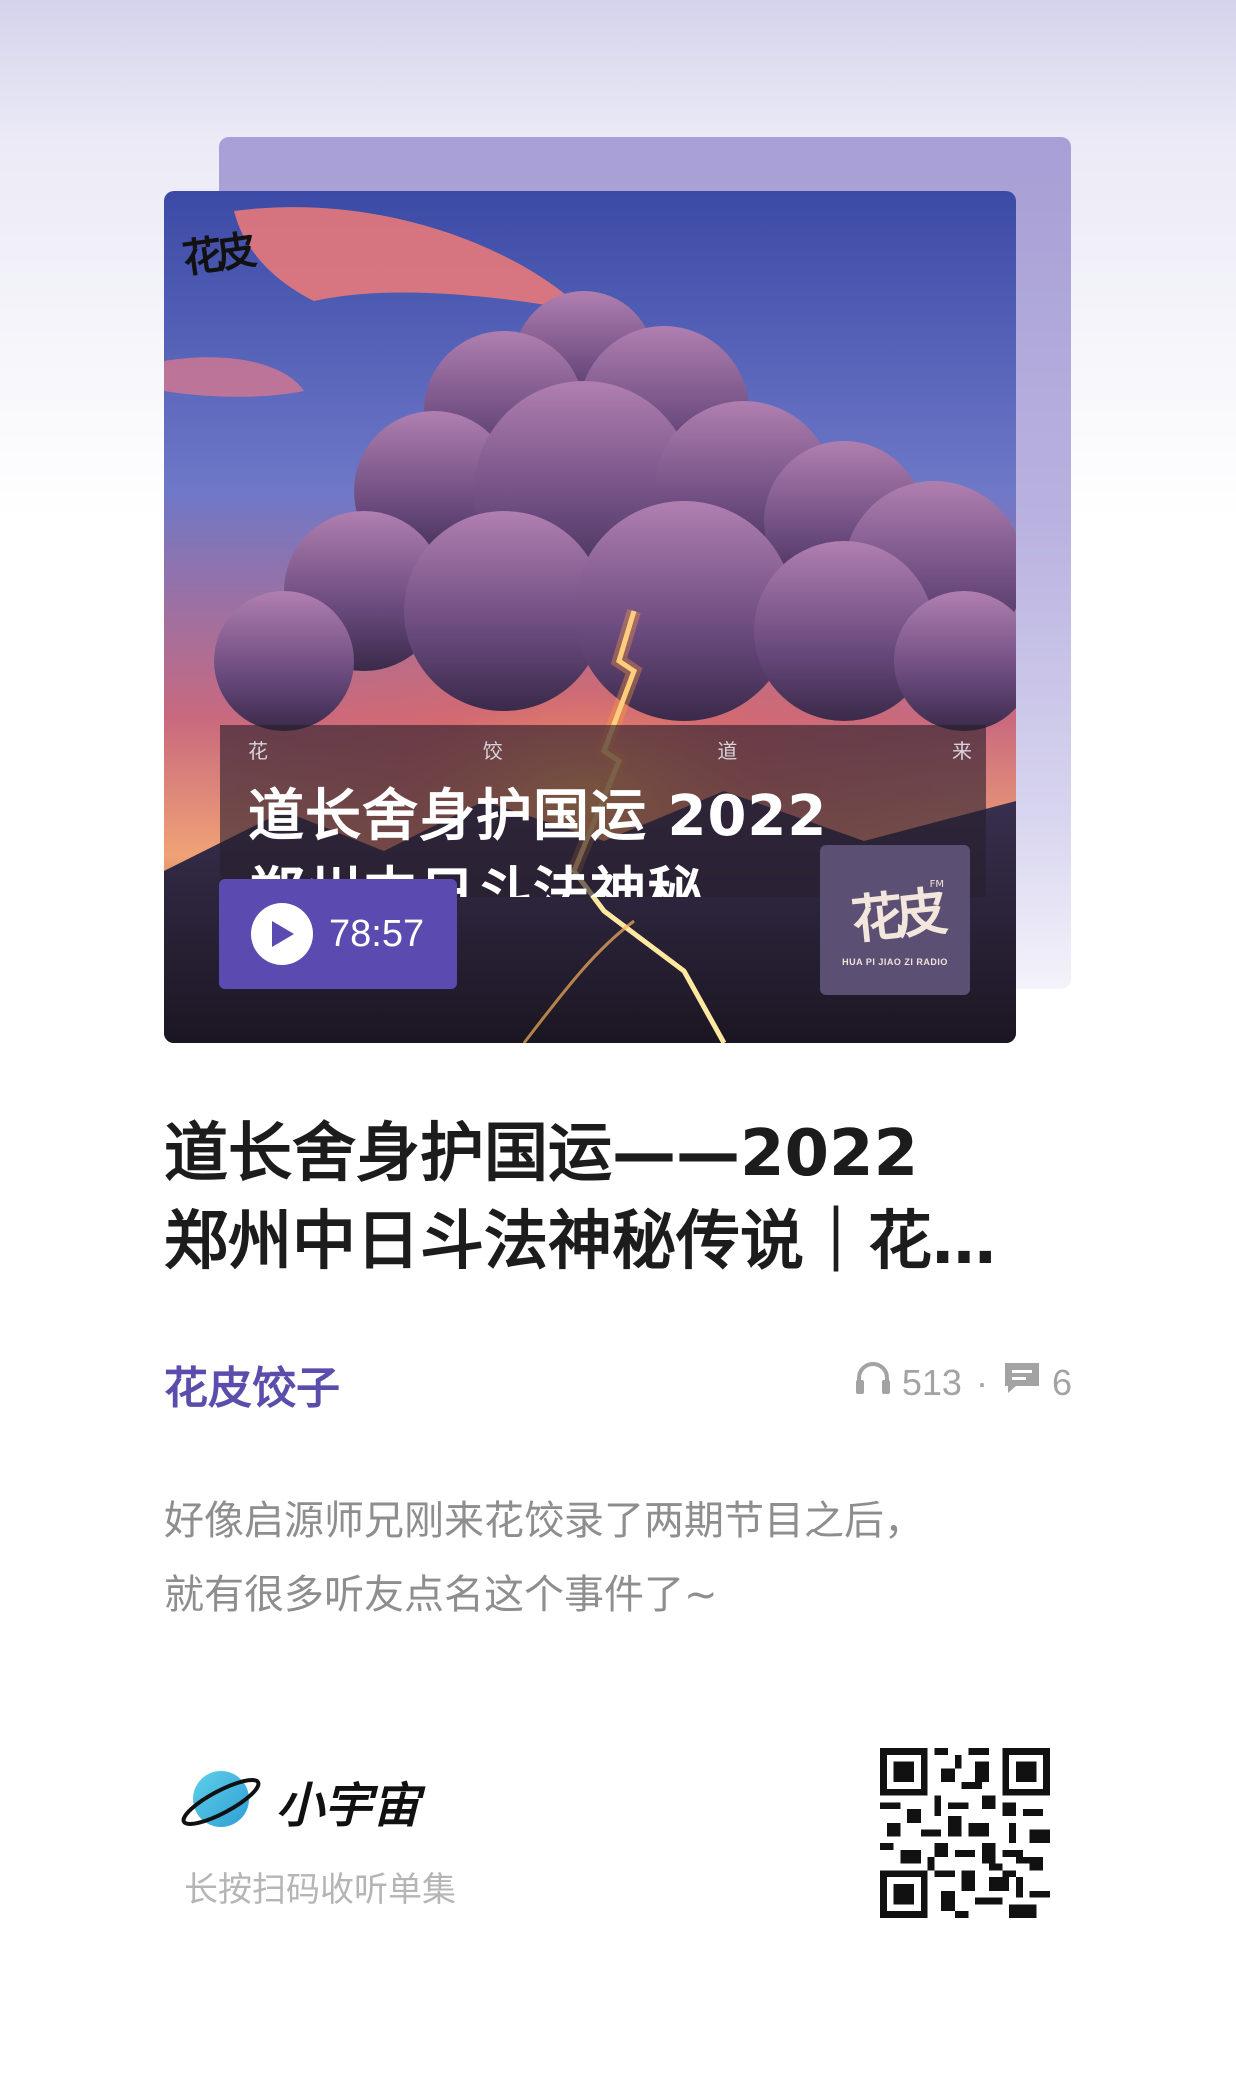  I want to click on description-line: 就有很多听友点名这个事件了~, so click(441, 1595).